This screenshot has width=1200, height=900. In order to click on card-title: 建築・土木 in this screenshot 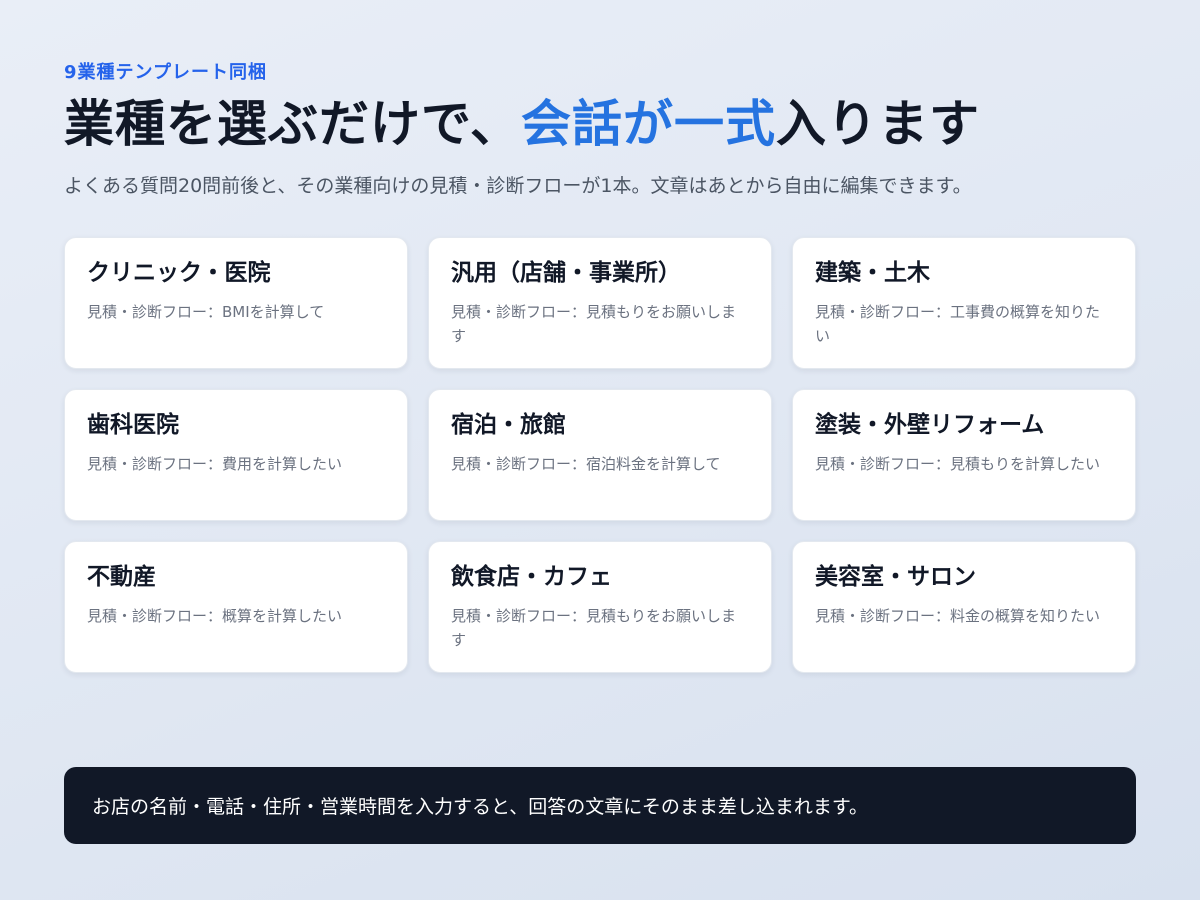, I will do `click(872, 273)`.